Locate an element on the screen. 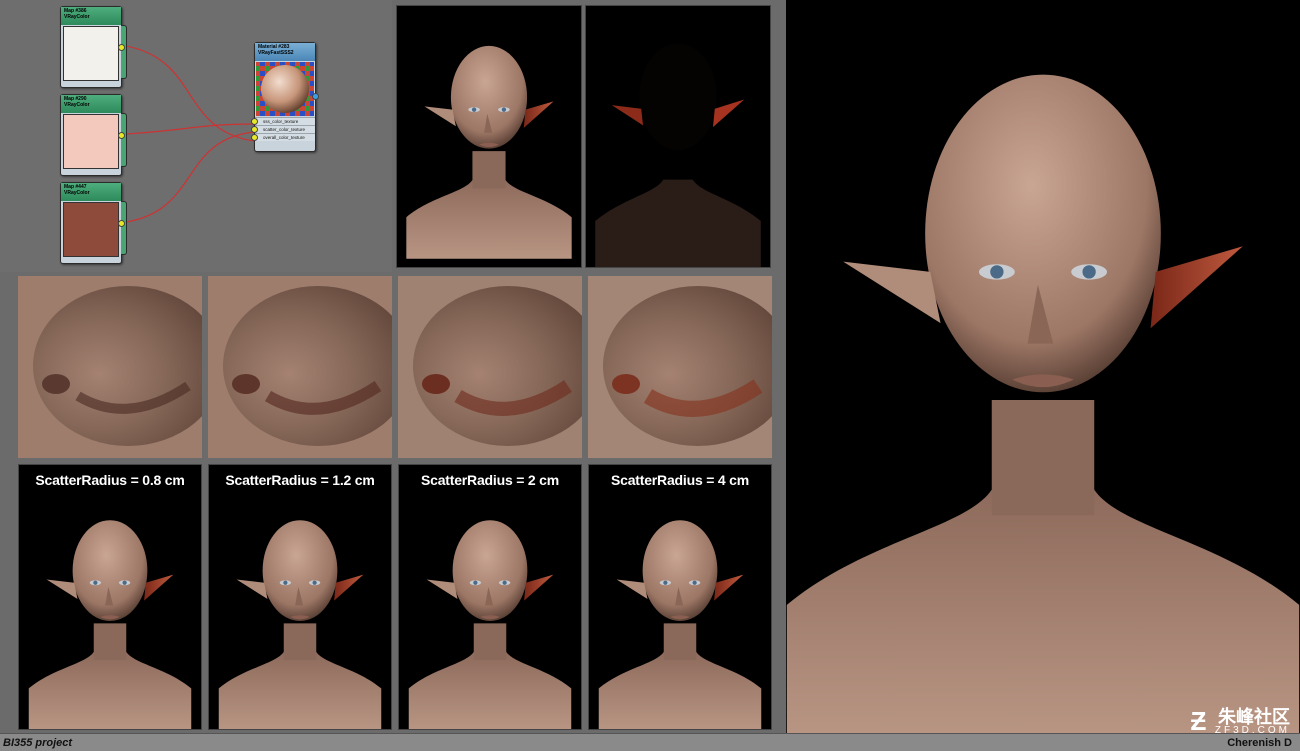 This screenshot has width=1300, height=751. render-scatter-1-2: ScatterRadius = 1.2 cm is located at coordinates (300, 597).